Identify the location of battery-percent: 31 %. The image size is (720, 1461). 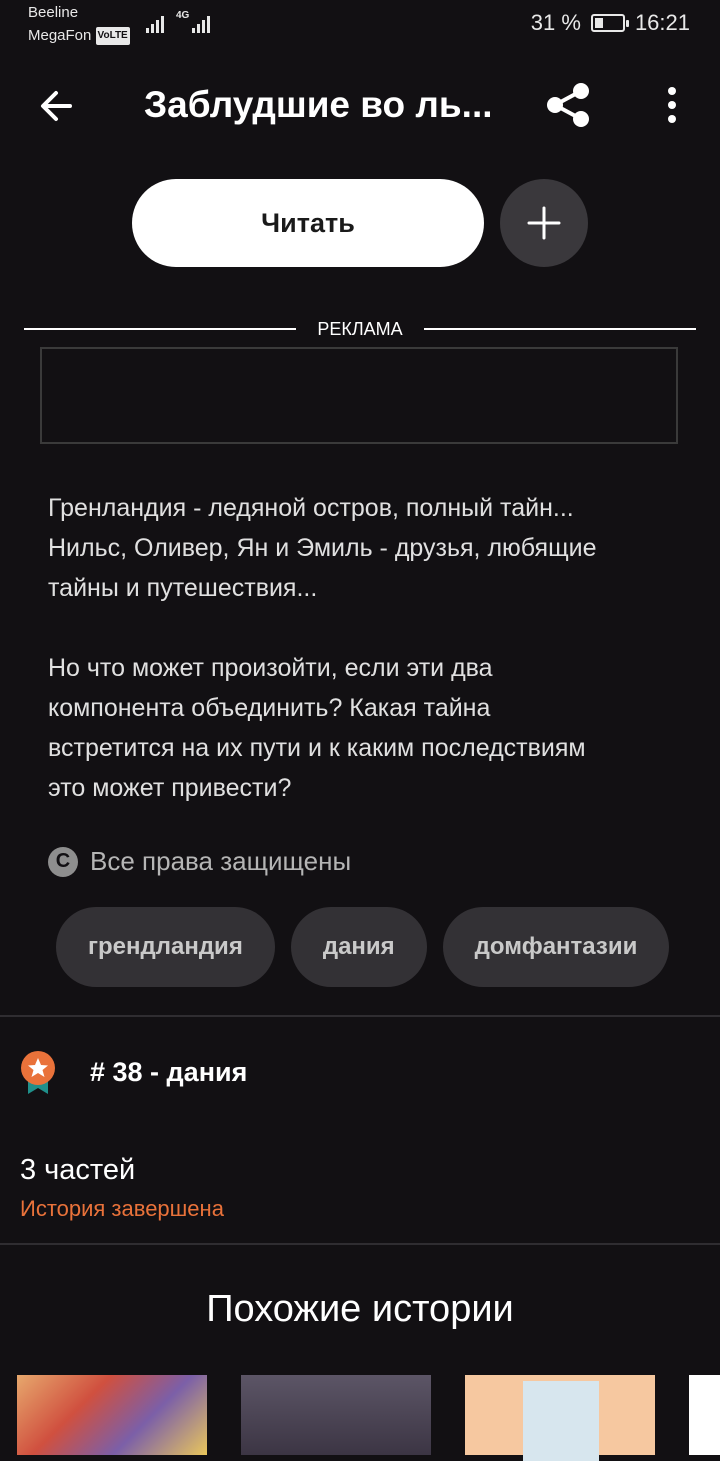
(555, 22).